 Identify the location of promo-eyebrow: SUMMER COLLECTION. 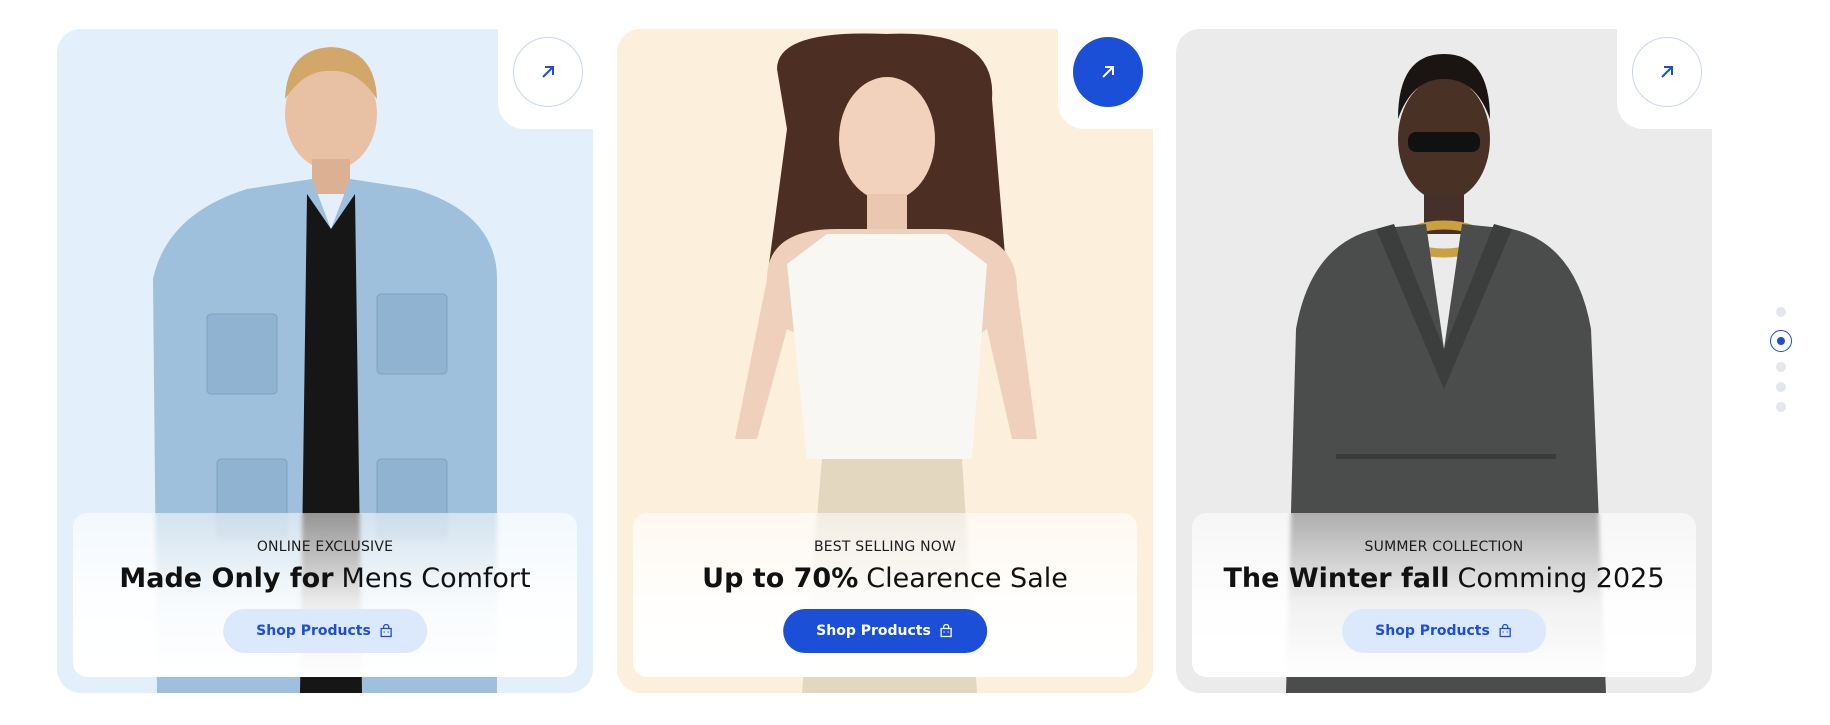
(1444, 547).